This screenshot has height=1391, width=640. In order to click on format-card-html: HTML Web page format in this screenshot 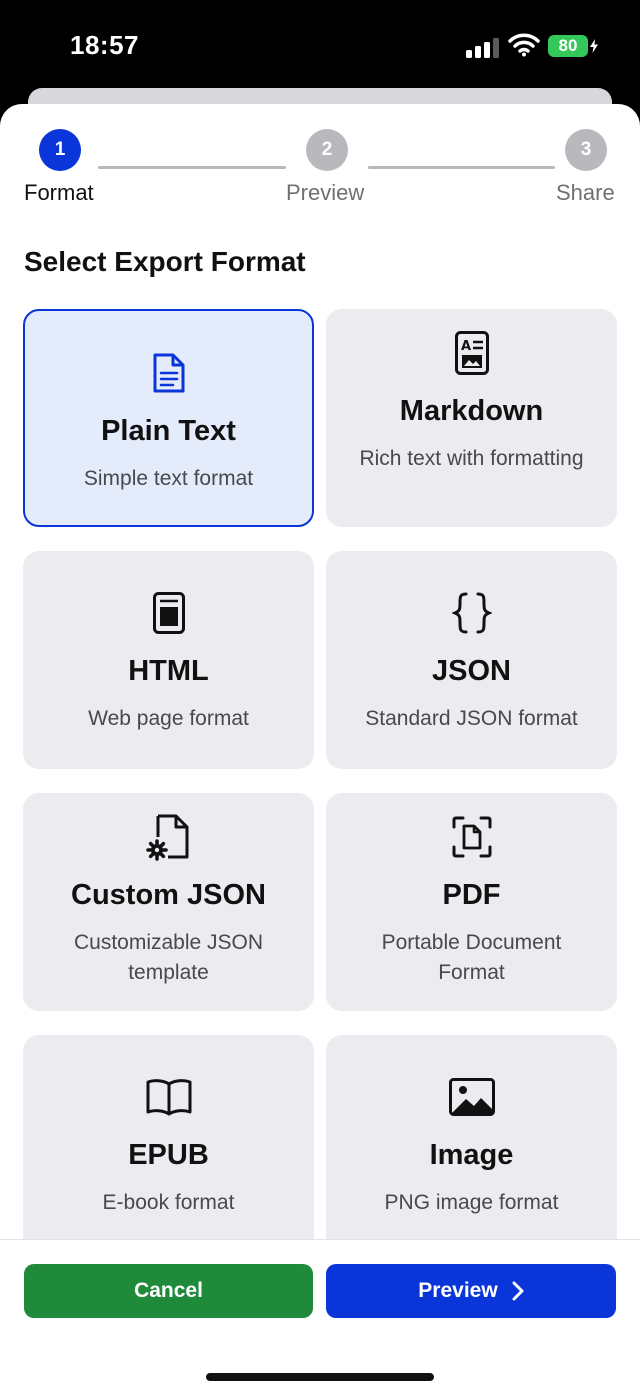, I will do `click(168, 660)`.